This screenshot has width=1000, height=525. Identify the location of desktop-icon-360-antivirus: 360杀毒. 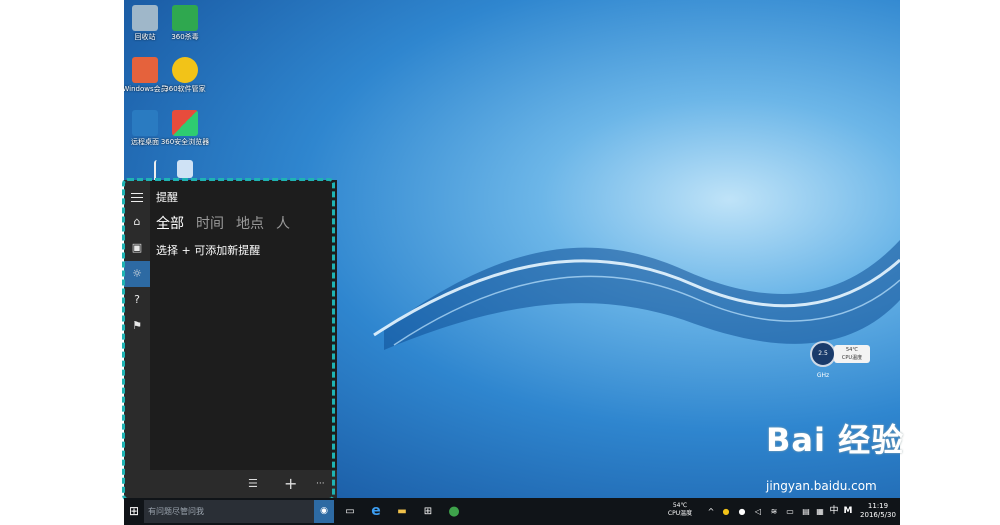
(185, 23).